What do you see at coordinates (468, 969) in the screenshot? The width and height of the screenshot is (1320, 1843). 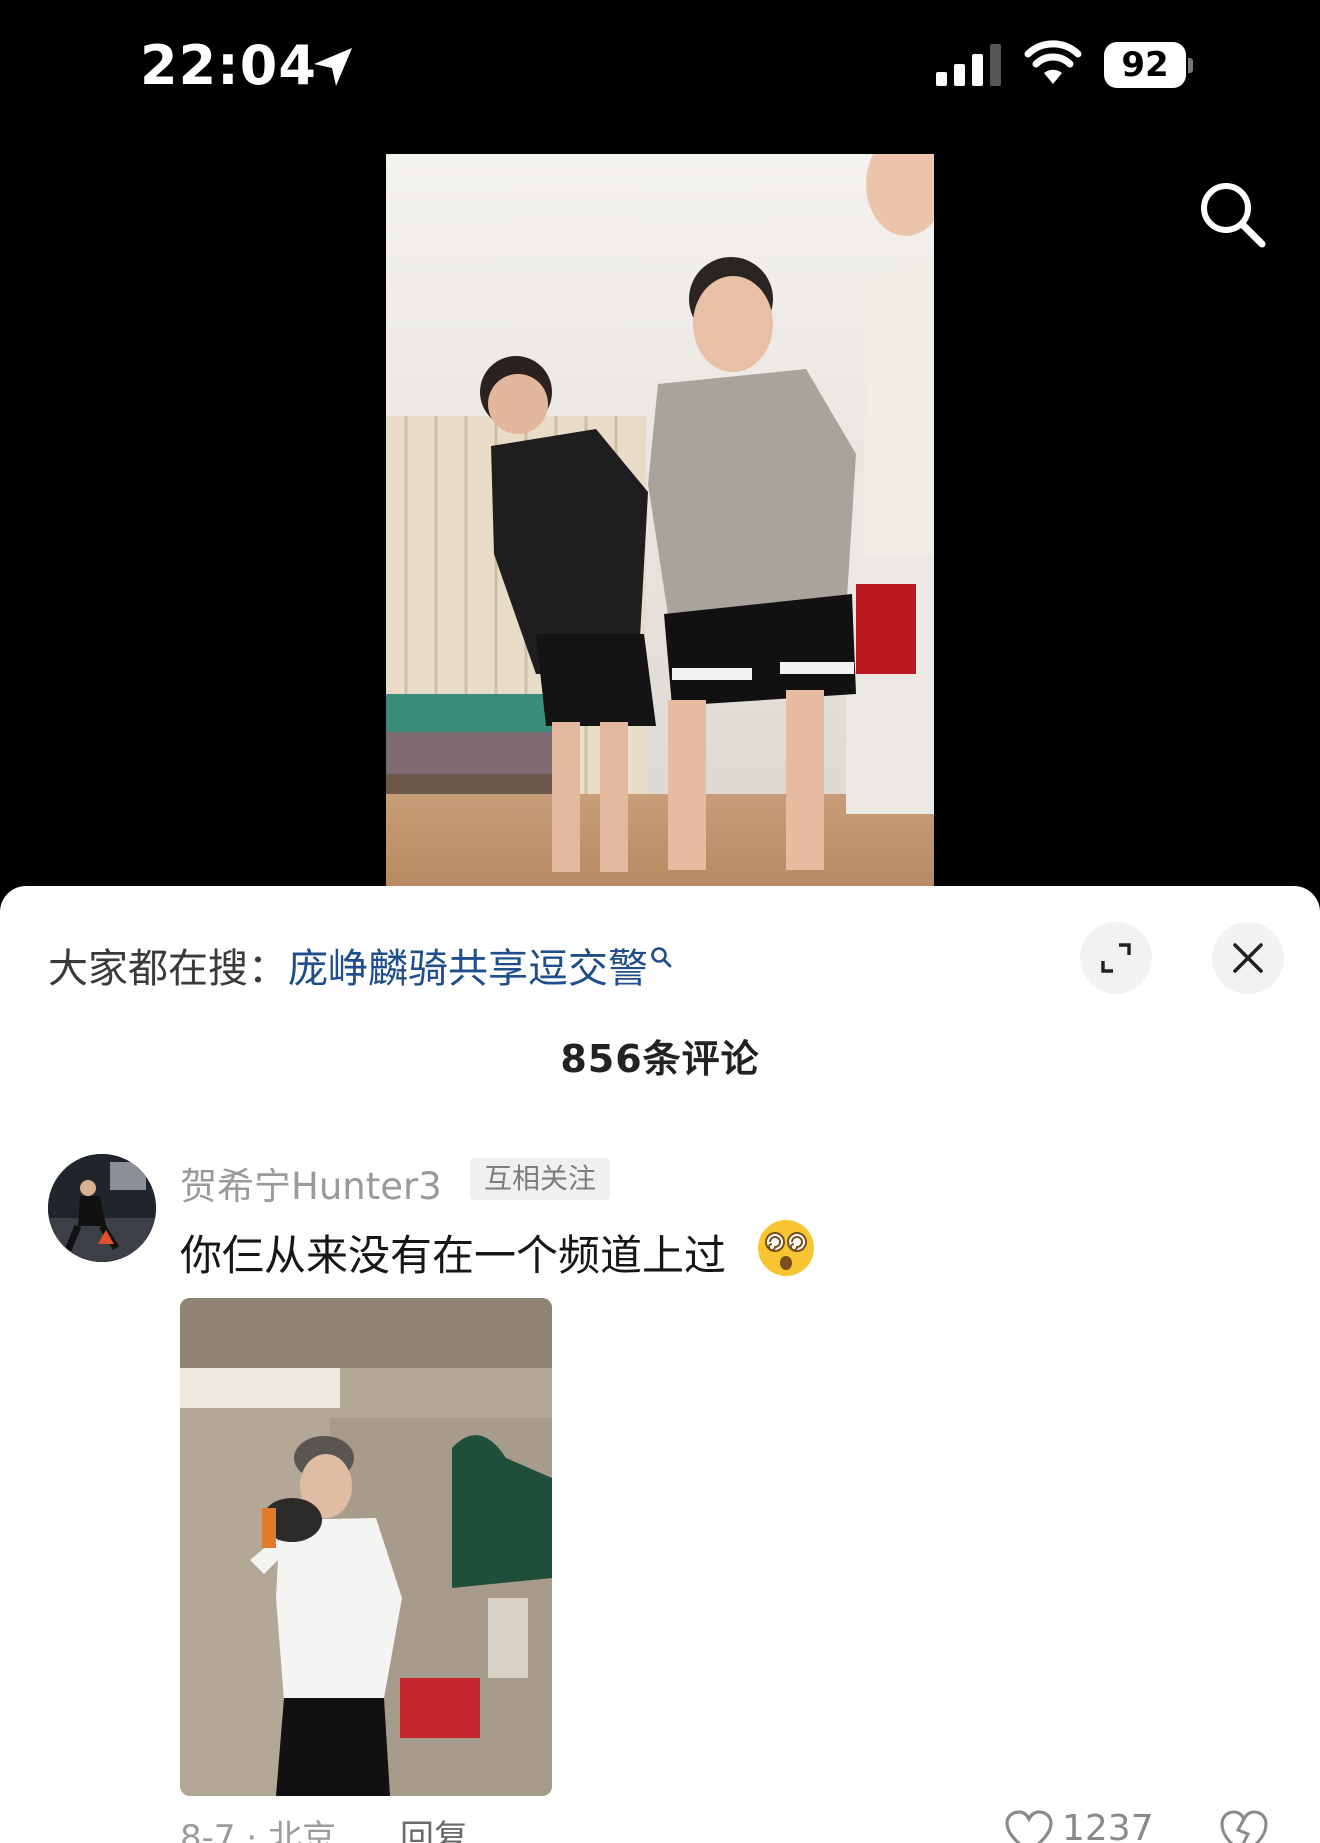 I see `hot-search-keyword: 庞峥麟骑共享逗交警` at bounding box center [468, 969].